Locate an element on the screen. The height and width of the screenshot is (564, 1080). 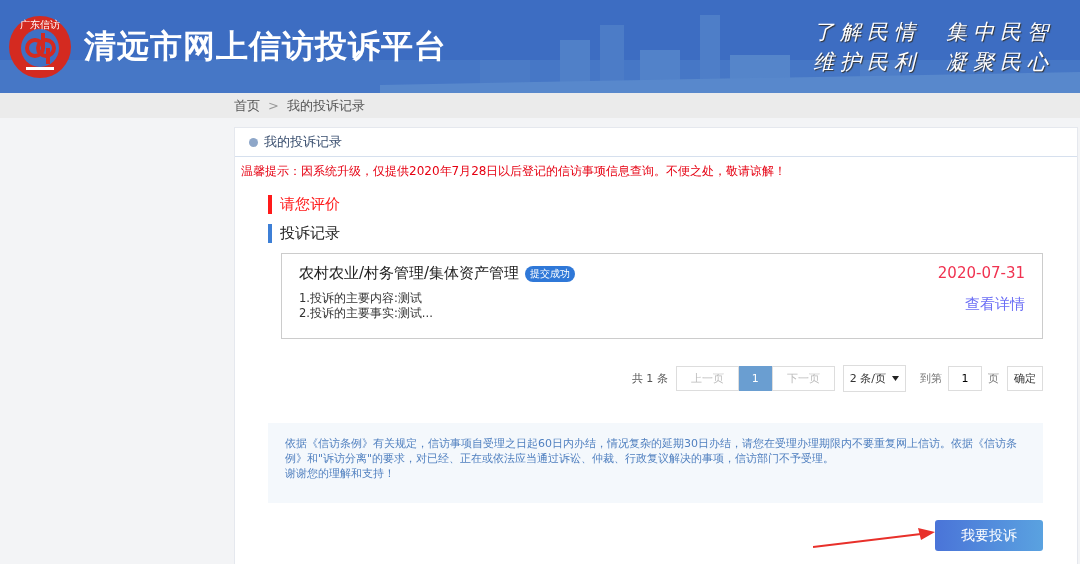
warning-text: 温馨提示：因系统升级，仅提供2020年7月28日以后登记的信访事项信息查询。不便之处，敬请谅解！ is located at coordinates (514, 171).